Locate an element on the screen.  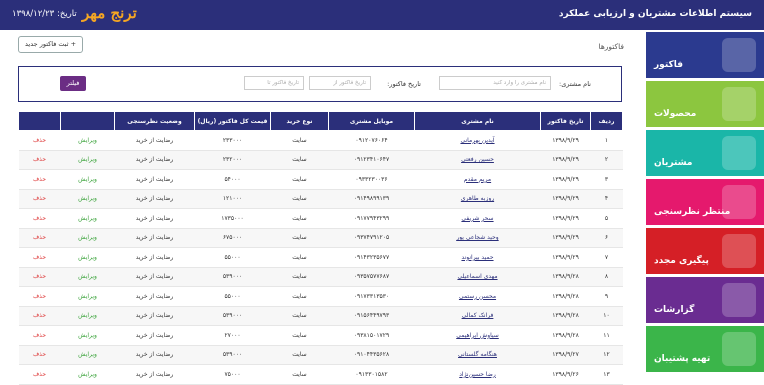
customer-link: سحر شریفی is located at coordinates (477, 218).